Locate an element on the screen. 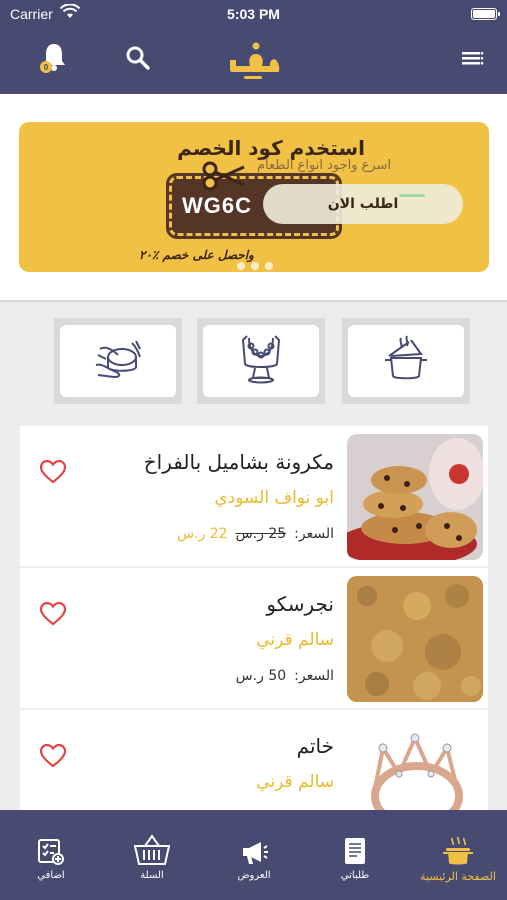  app-logo is located at coordinates (255, 60).